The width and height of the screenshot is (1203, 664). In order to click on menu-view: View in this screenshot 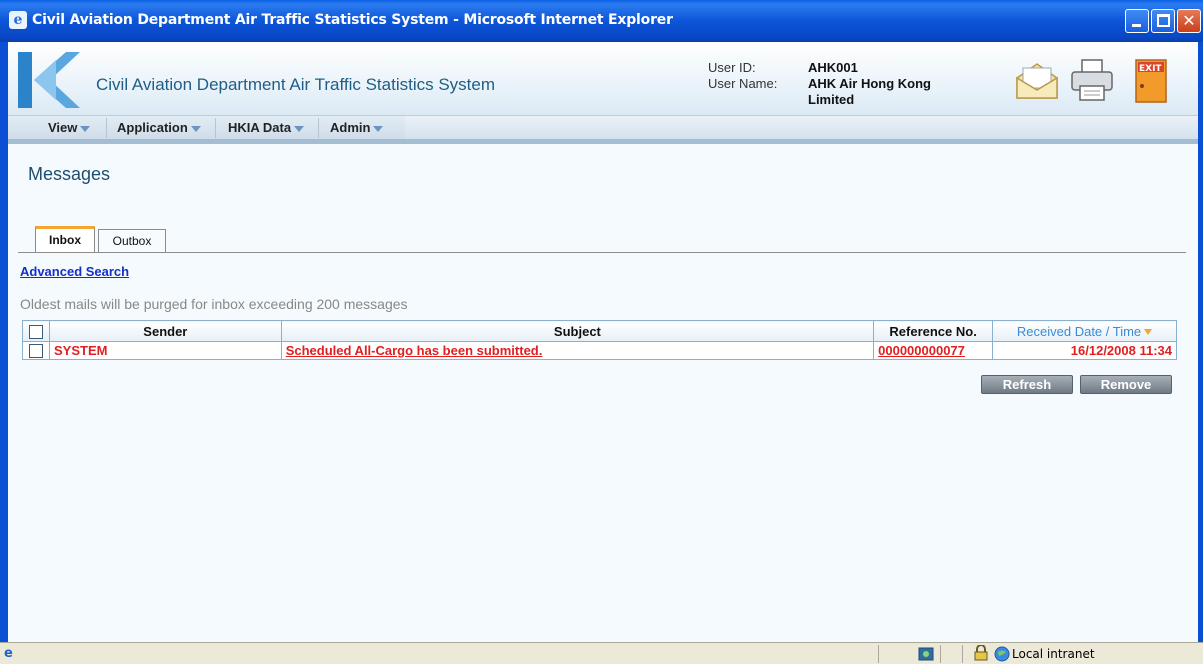, I will do `click(69, 129)`.